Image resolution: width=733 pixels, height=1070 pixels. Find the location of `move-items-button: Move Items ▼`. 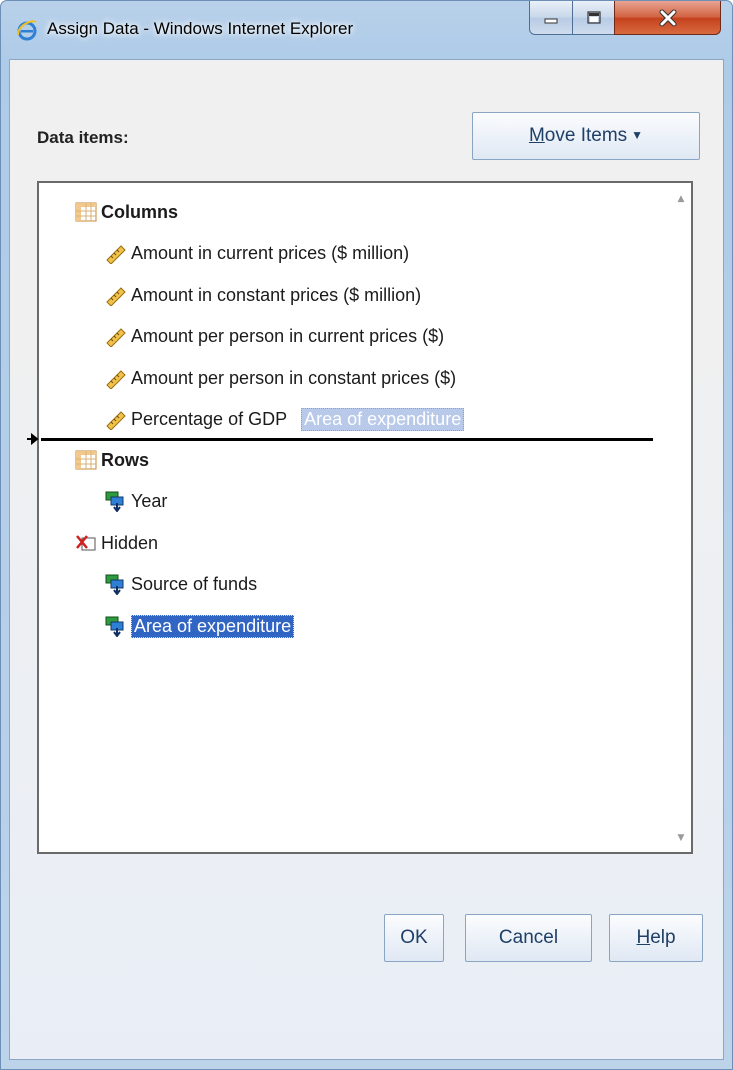

move-items-button: Move Items ▼ is located at coordinates (586, 136).